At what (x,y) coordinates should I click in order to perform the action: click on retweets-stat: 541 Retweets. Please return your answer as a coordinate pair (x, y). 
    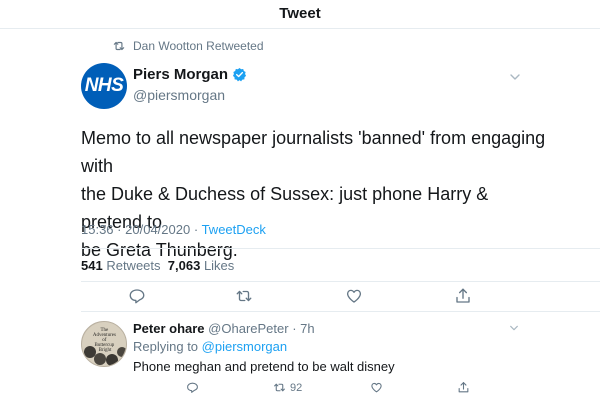
    Looking at the image, I should click on (121, 265).